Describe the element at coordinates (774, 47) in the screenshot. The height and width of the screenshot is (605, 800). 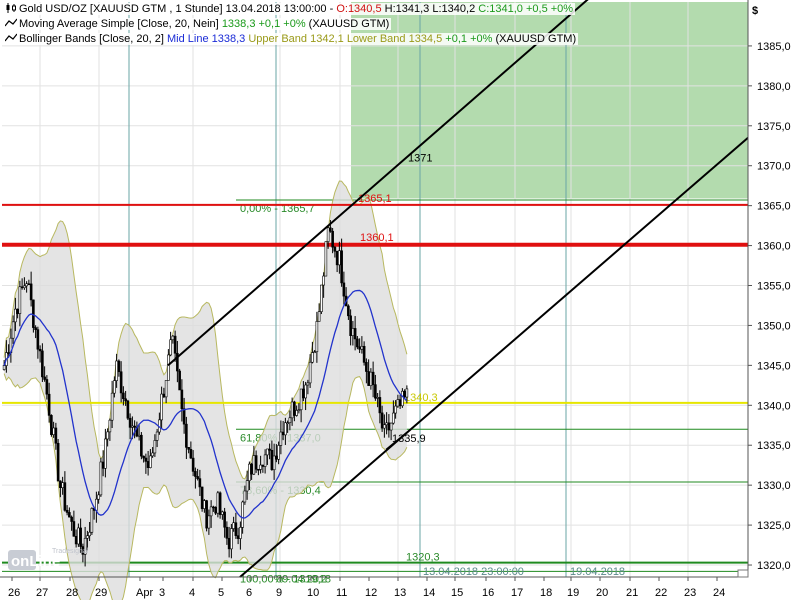
I see `y-tick-label: 1385,0` at that location.